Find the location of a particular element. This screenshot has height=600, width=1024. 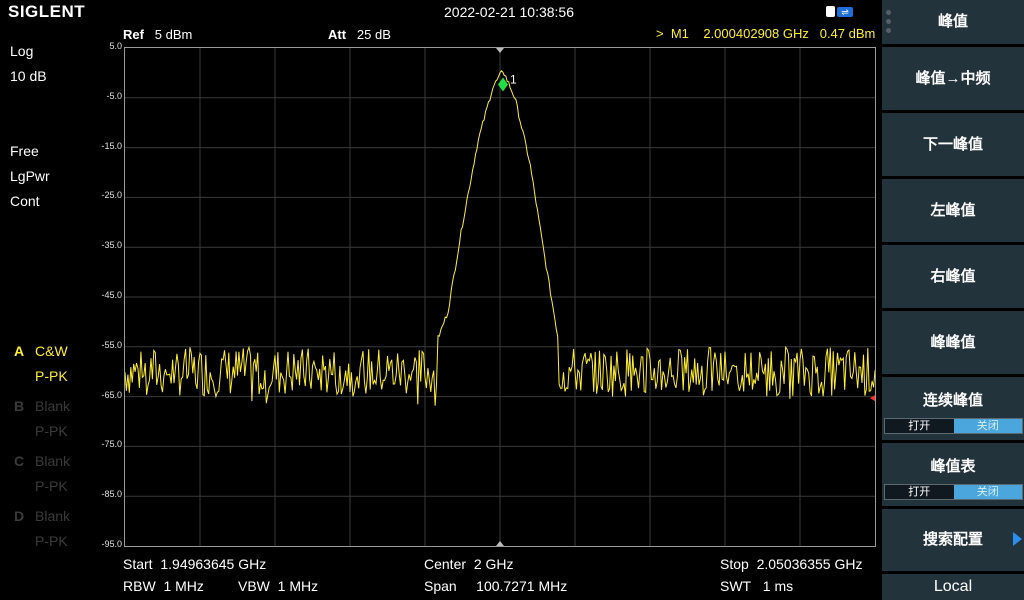

peak-table-label: 峰值表 is located at coordinates (953, 466).